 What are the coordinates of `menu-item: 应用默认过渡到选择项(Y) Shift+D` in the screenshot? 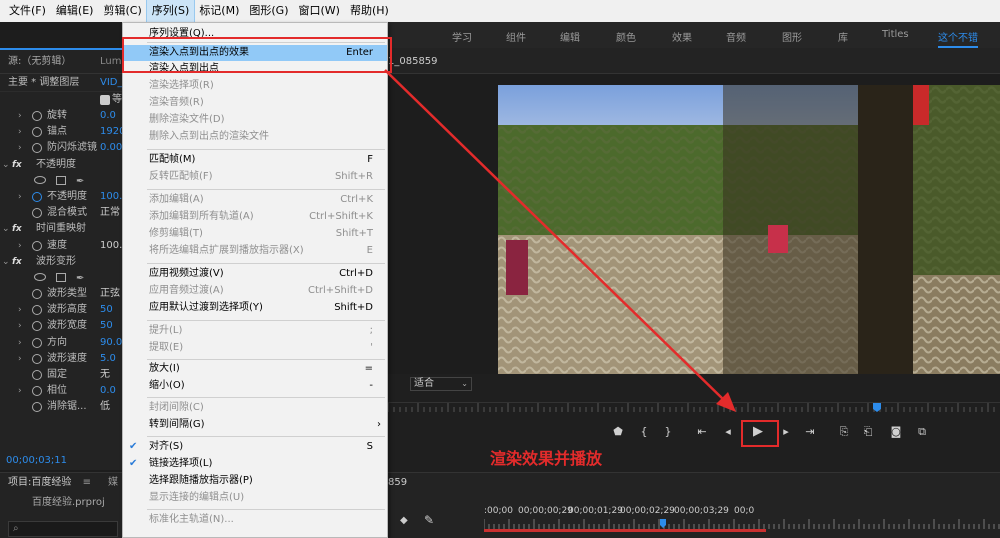 It's located at (255, 308).